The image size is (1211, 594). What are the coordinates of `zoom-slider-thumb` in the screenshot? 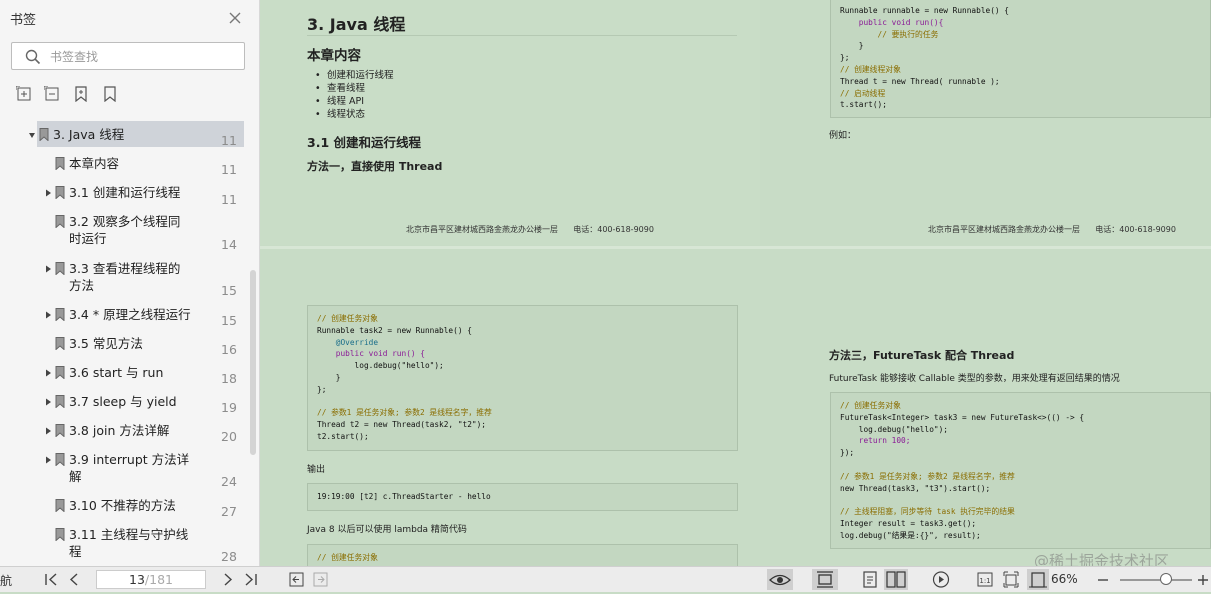 It's located at (1166, 579).